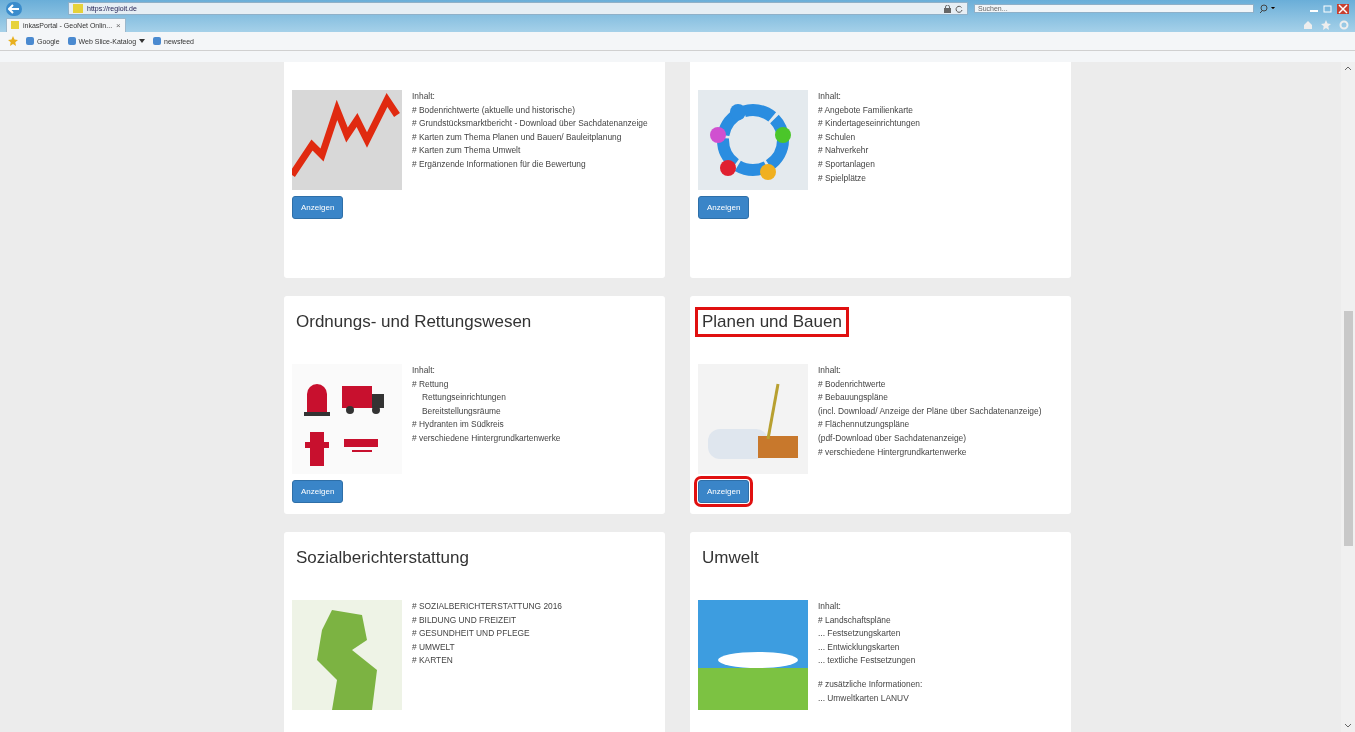  Describe the element at coordinates (1308, 24) in the screenshot. I see `home-icon` at that location.